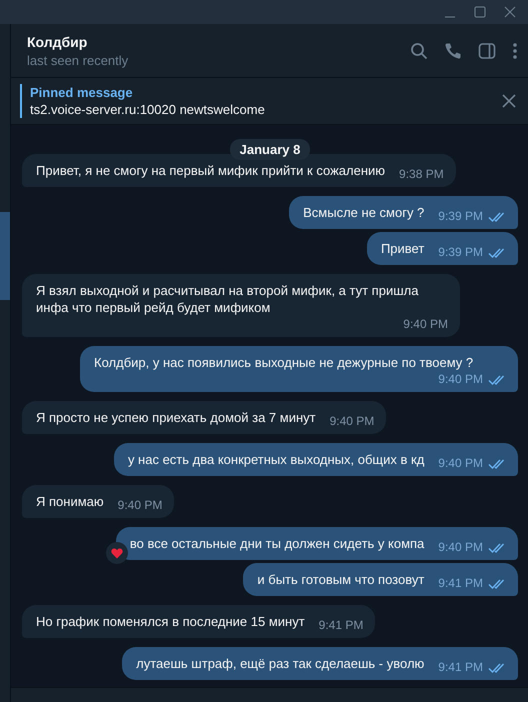 Image resolution: width=528 pixels, height=702 pixels. What do you see at coordinates (340, 579) in the screenshot?
I see `message-text: и быть готовым что позовут` at bounding box center [340, 579].